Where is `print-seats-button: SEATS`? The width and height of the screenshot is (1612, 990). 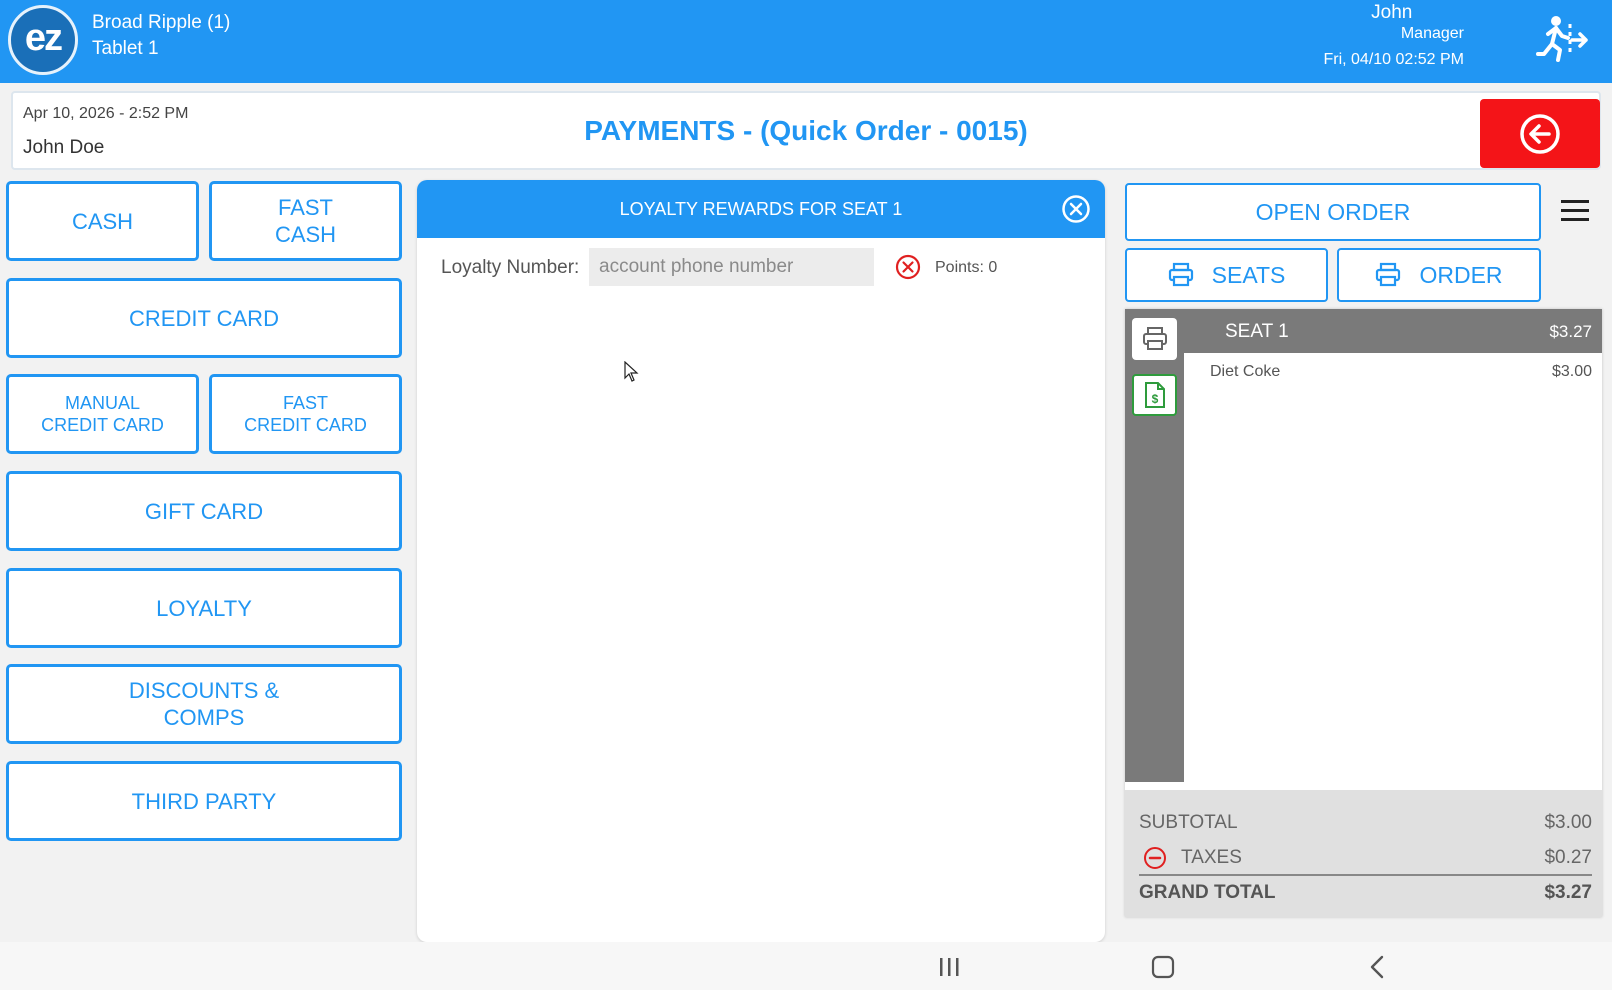 print-seats-button: SEATS is located at coordinates (1226, 275).